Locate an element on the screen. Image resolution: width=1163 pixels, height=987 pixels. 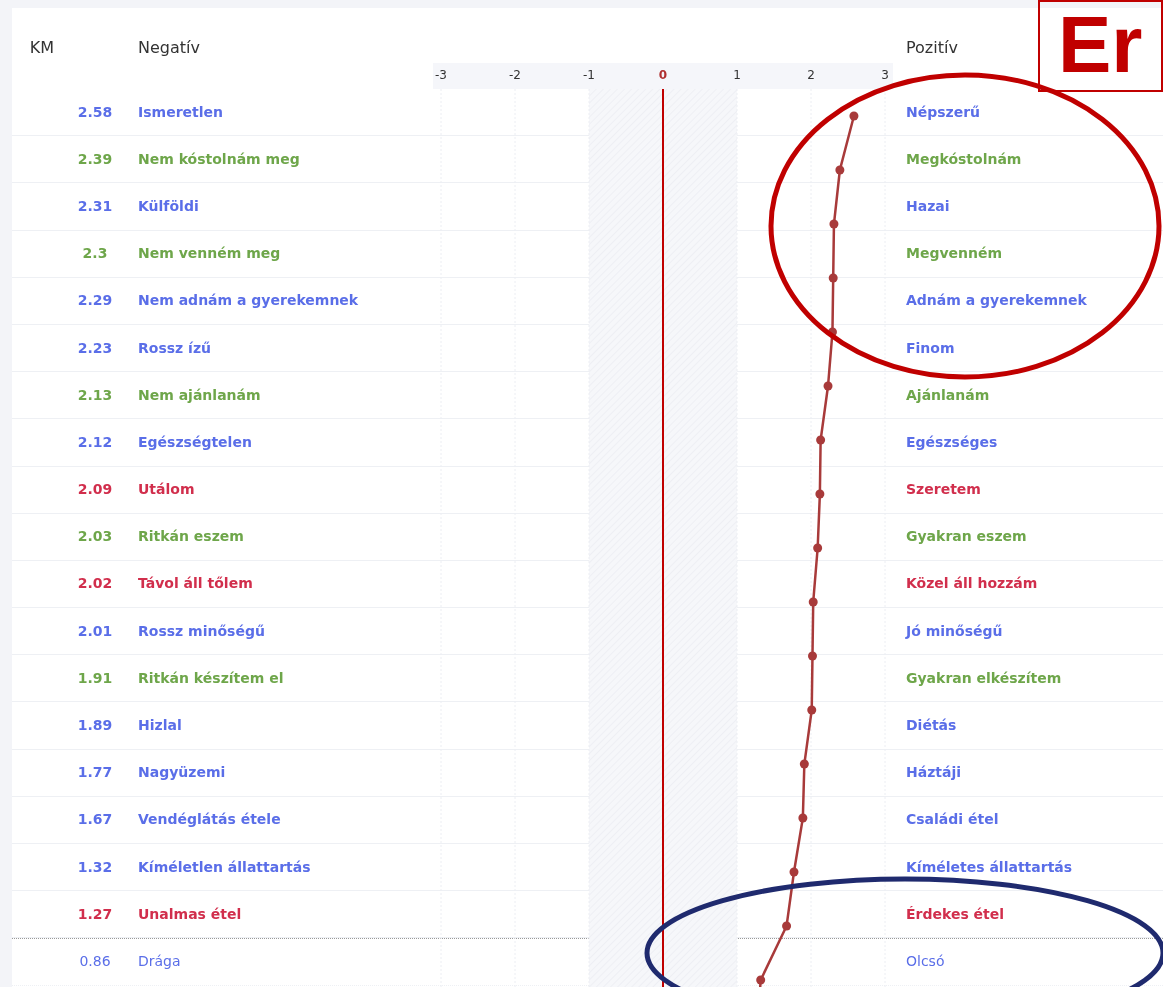
axis-tick-label: -1 is located at coordinates (589, 75).